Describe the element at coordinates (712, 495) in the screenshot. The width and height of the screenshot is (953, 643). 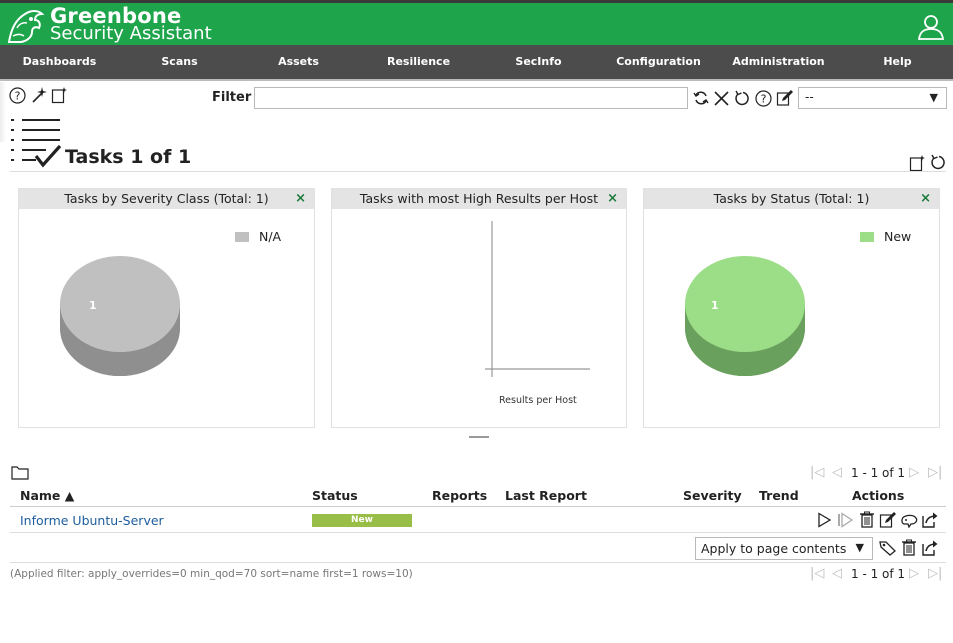
I see `column-header-severity: Severity` at that location.